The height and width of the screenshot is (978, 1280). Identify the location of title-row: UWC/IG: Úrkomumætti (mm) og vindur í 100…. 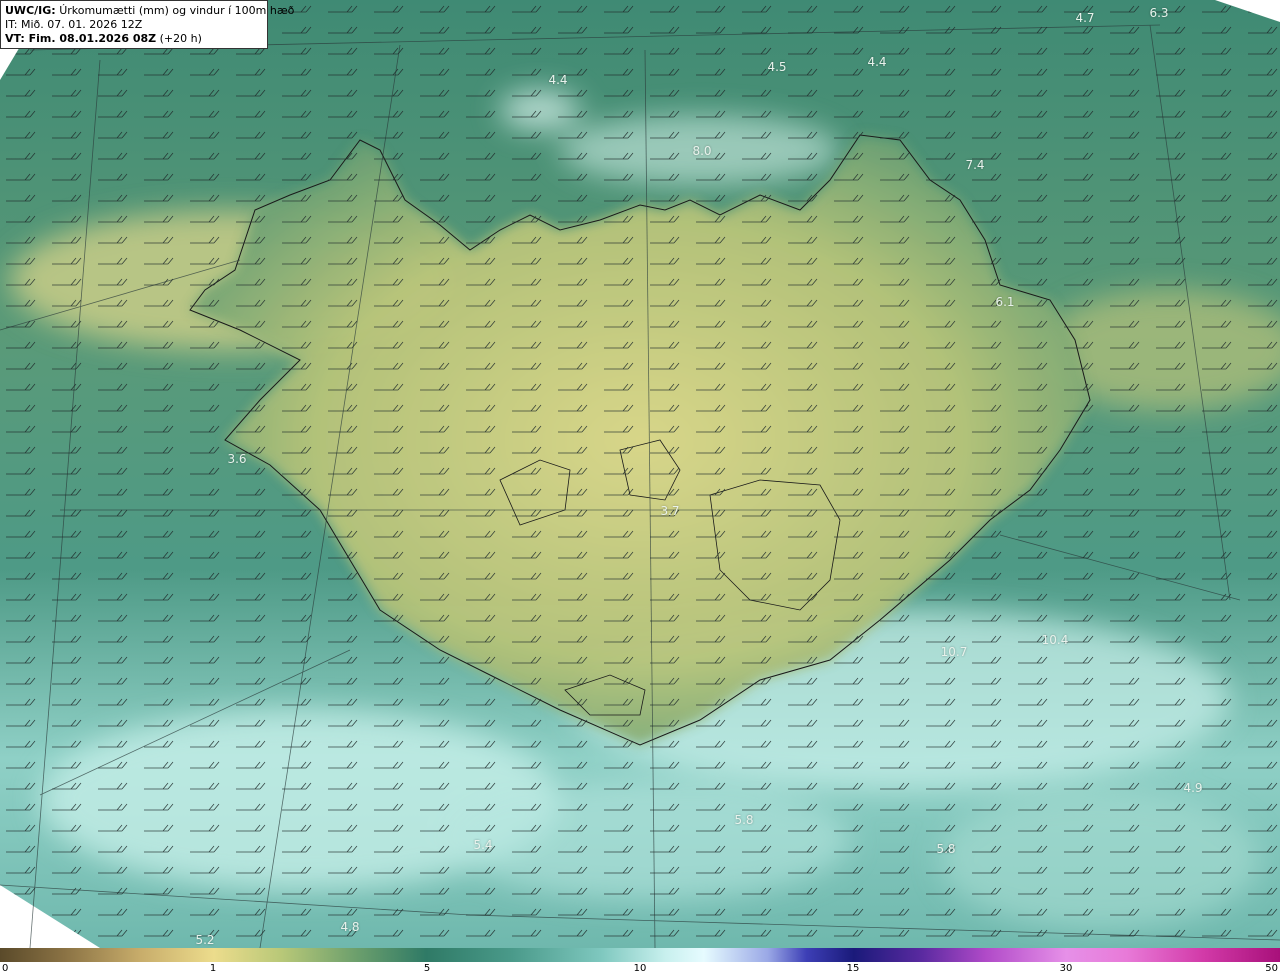
(149, 11).